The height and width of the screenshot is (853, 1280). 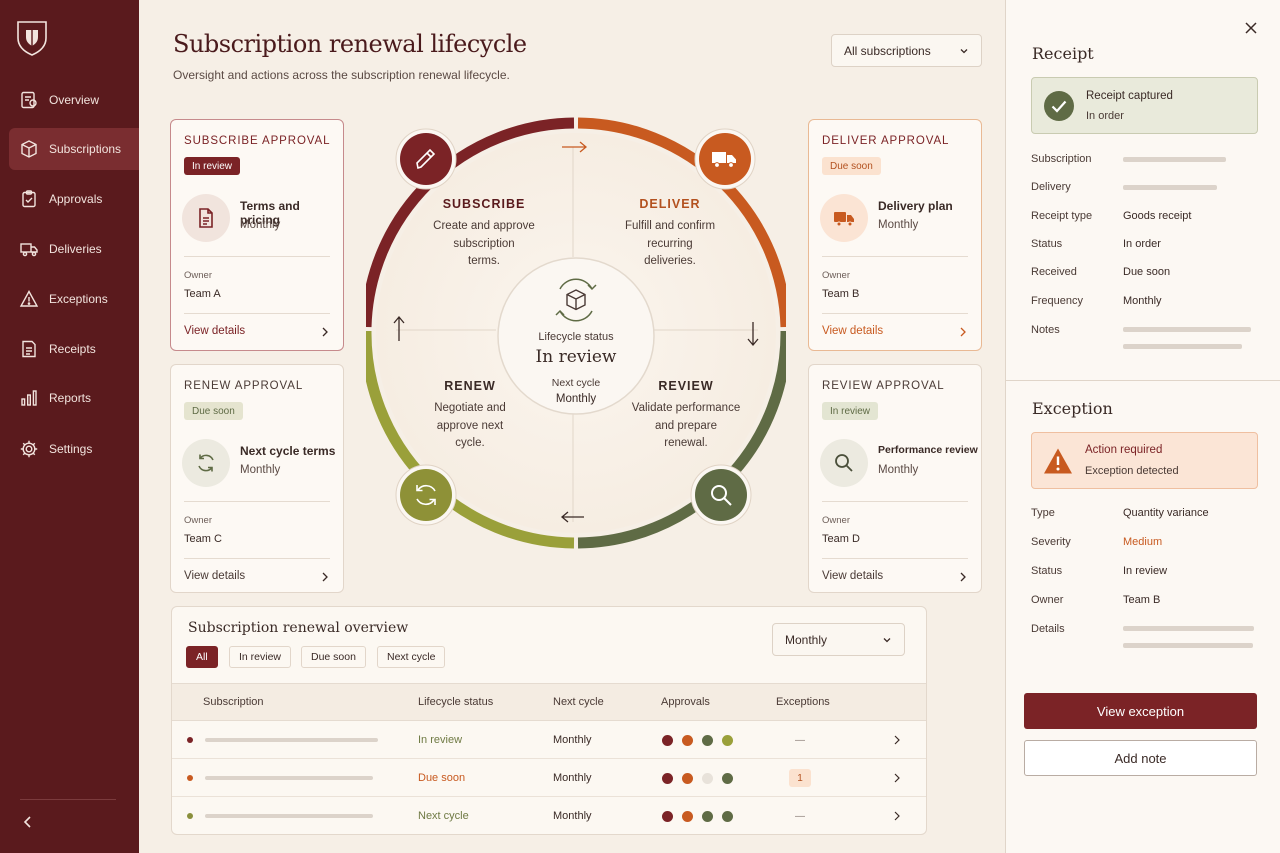 What do you see at coordinates (190, 740) in the screenshot?
I see `row-status-dot` at bounding box center [190, 740].